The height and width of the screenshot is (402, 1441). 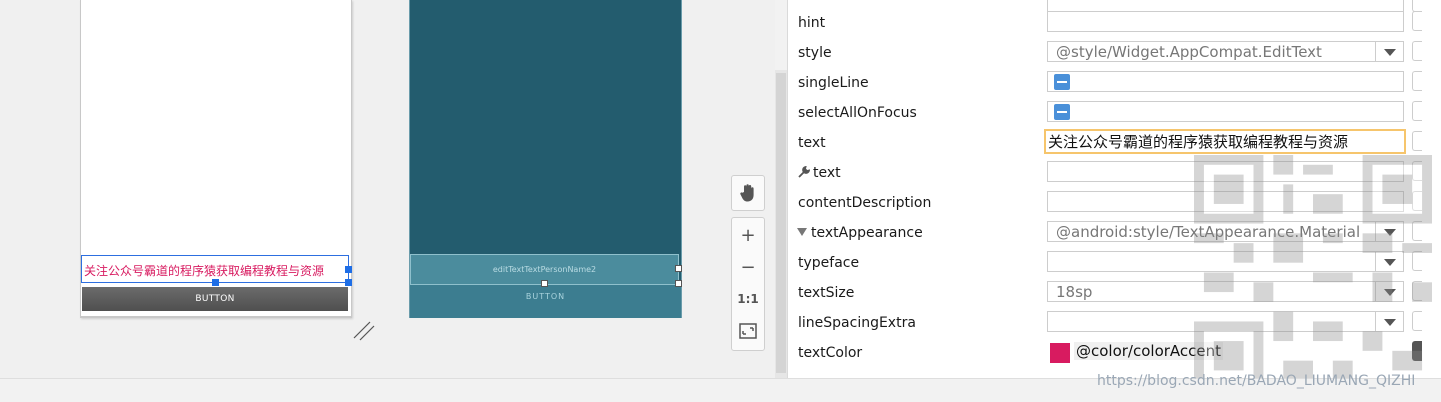 What do you see at coordinates (748, 235) in the screenshot?
I see `zoom-in-button: +` at bounding box center [748, 235].